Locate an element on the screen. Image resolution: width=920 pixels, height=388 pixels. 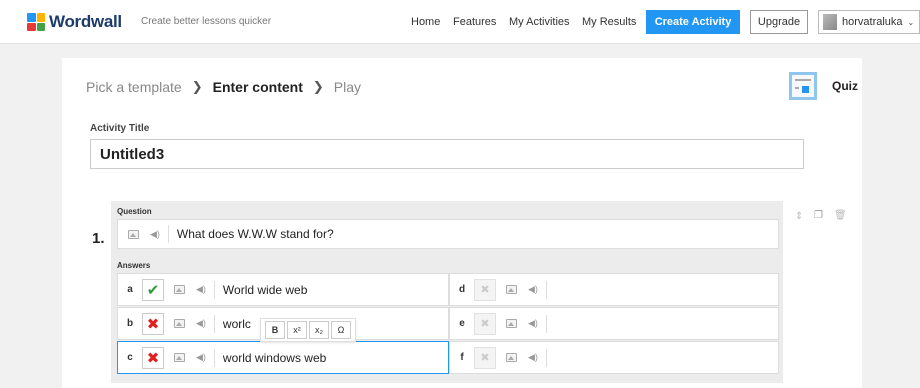
duplicate-icon: ❐ is located at coordinates (818, 215).